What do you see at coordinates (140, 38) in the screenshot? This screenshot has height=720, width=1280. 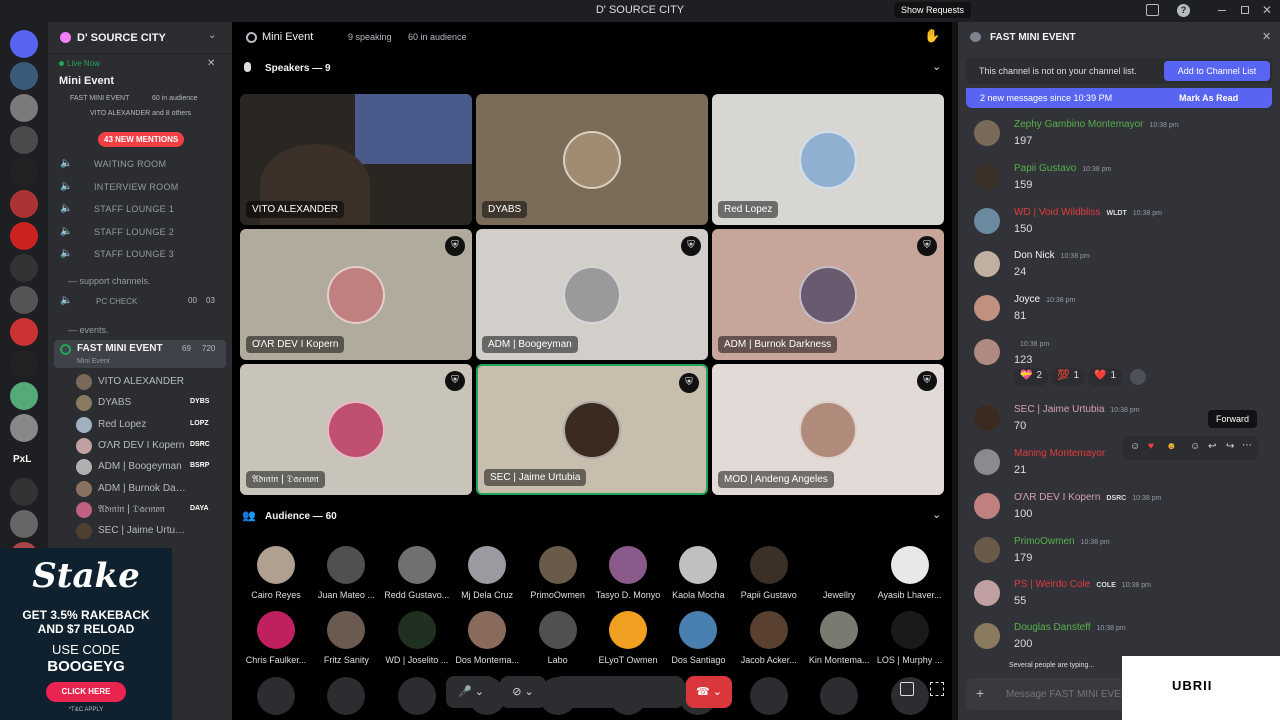 I see `server-header: D' SOURCE CITY ⌄` at bounding box center [140, 38].